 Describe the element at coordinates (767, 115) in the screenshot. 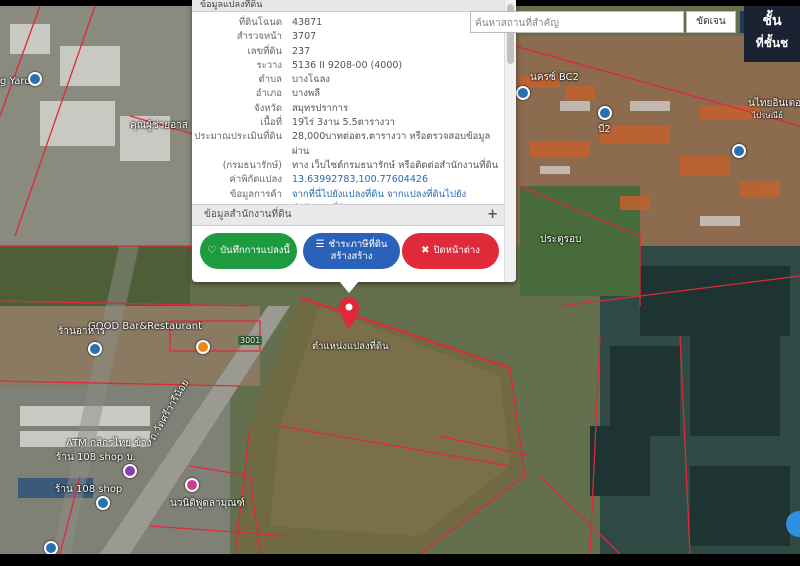

I see `map-label-thai-inter-sub: ไปรษณีย์` at that location.